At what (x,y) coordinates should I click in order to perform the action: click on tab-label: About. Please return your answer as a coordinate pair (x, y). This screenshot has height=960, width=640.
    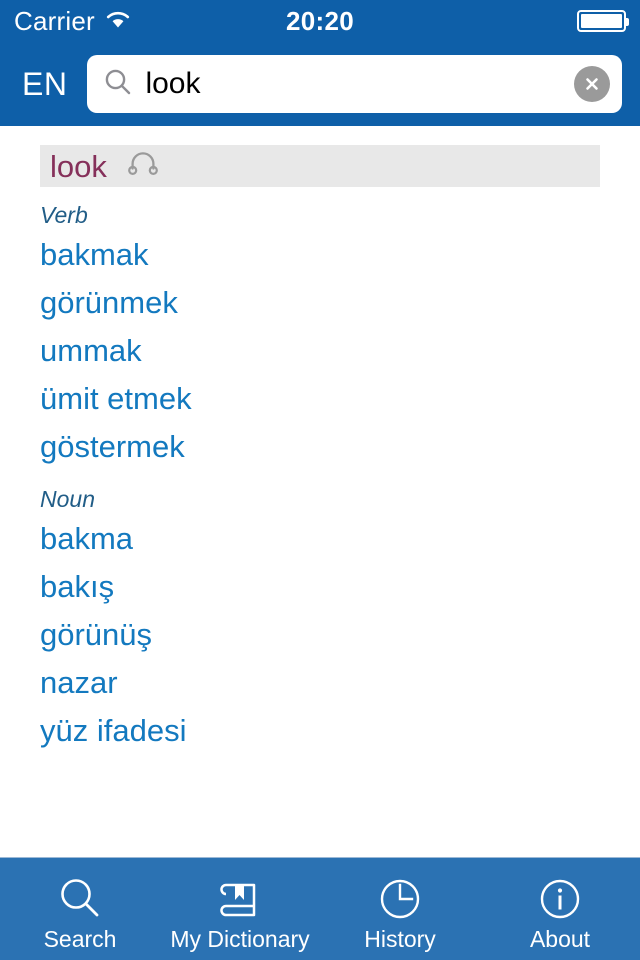
    Looking at the image, I should click on (560, 938).